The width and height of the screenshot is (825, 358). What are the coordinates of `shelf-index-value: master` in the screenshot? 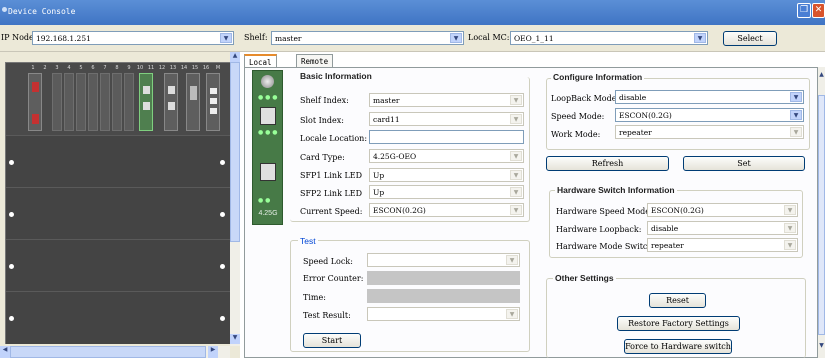 It's located at (386, 100).